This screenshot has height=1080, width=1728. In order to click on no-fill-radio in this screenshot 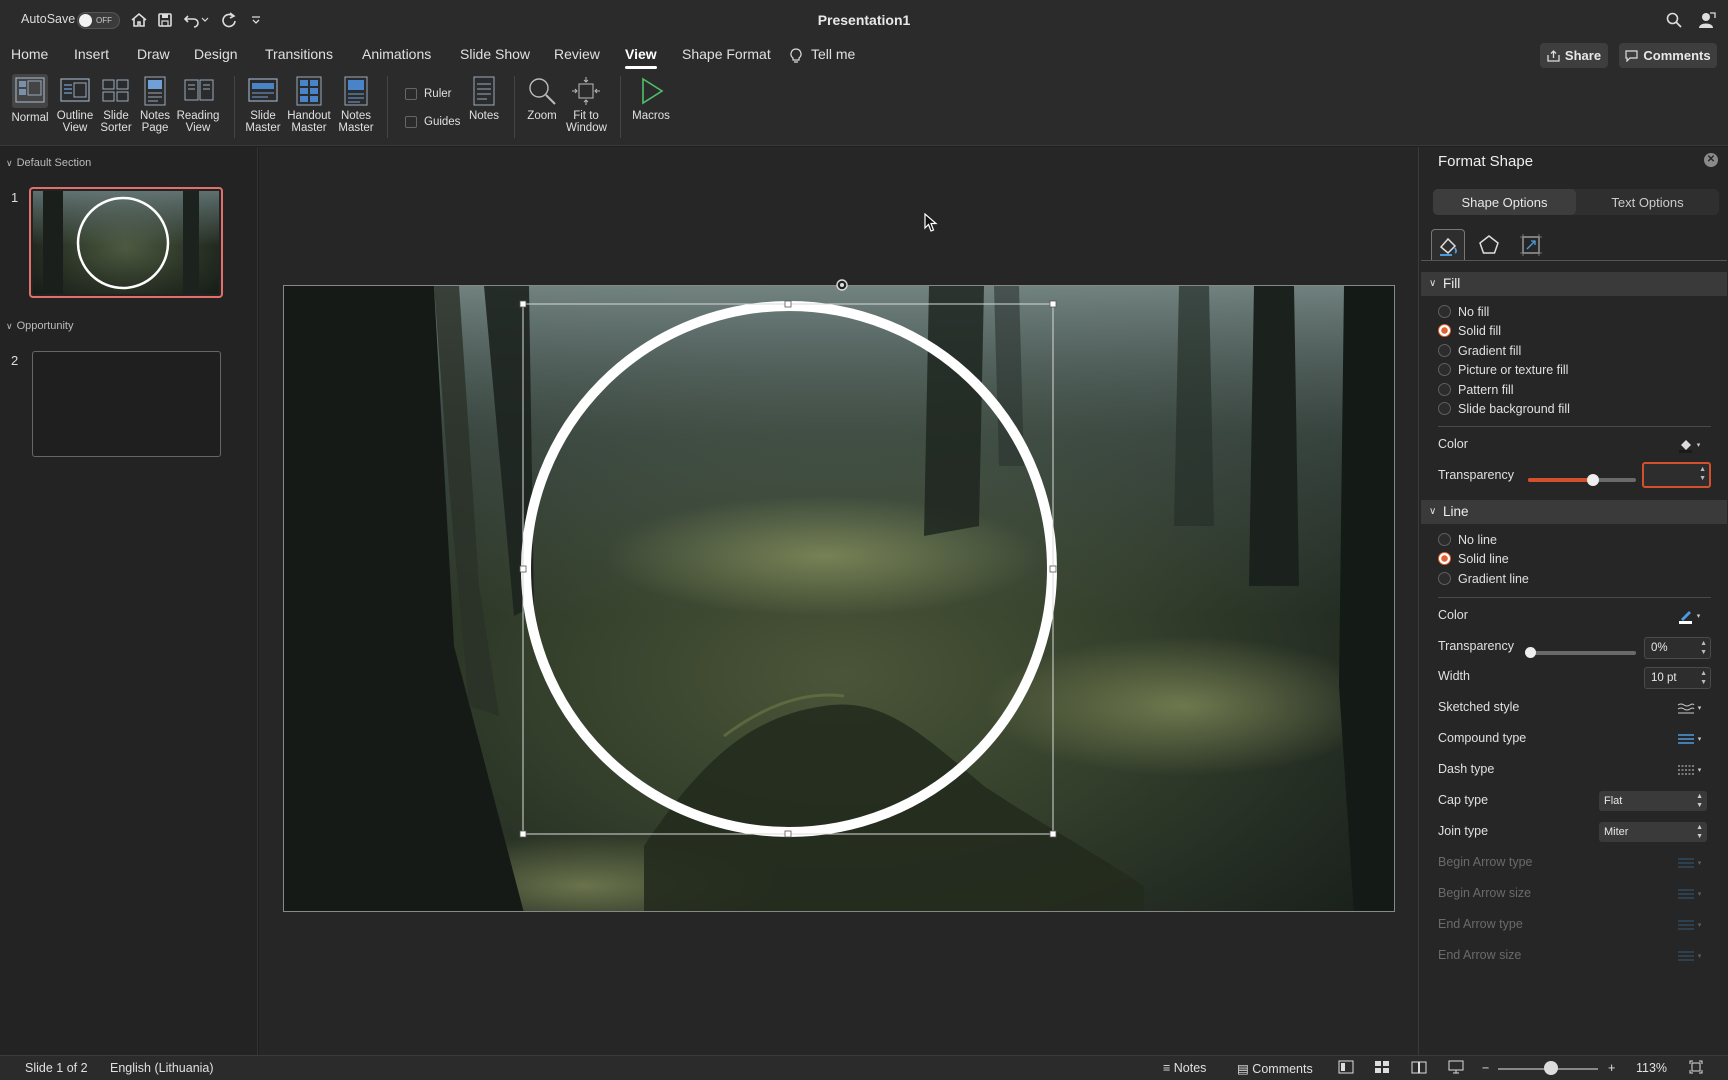, I will do `click(1444, 311)`.